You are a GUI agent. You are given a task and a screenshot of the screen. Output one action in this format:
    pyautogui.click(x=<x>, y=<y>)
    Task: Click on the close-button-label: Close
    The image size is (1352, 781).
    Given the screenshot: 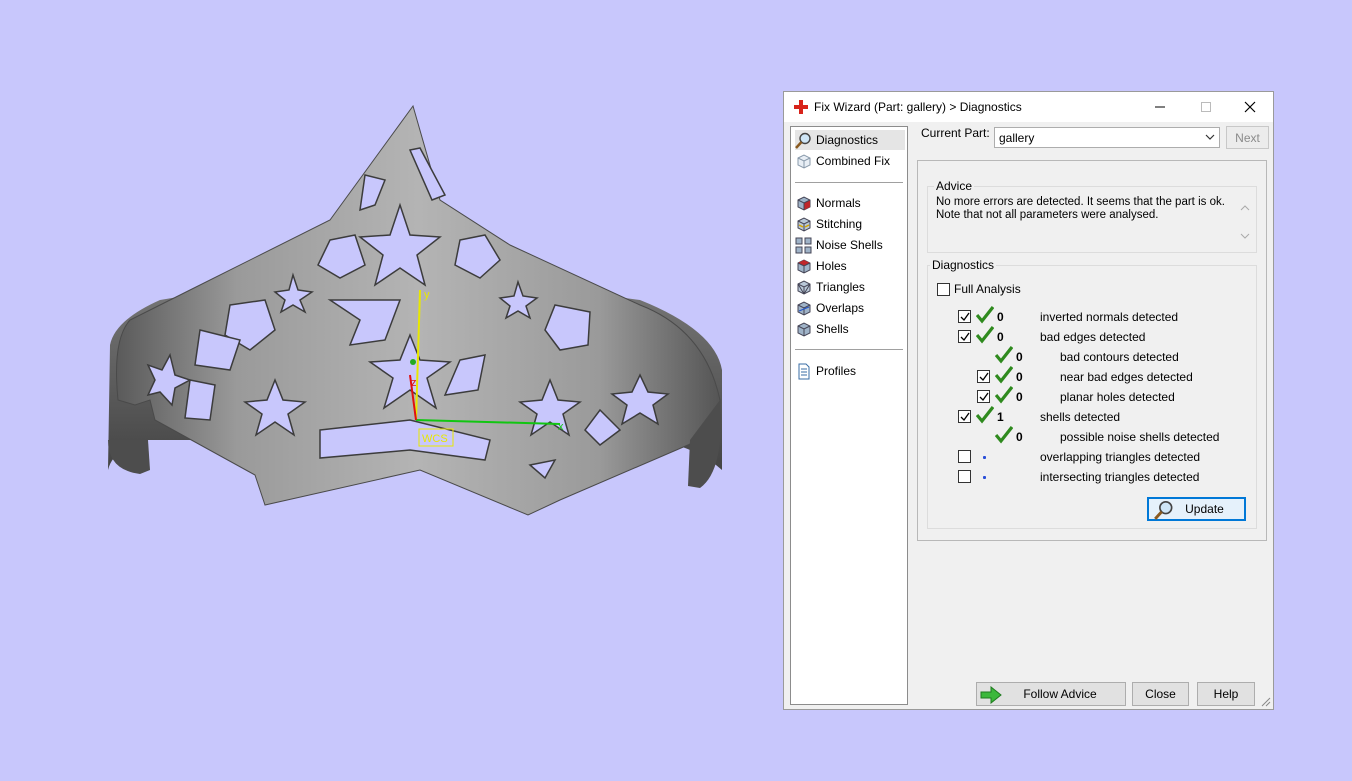 What is the action you would take?
    pyautogui.click(x=1160, y=694)
    